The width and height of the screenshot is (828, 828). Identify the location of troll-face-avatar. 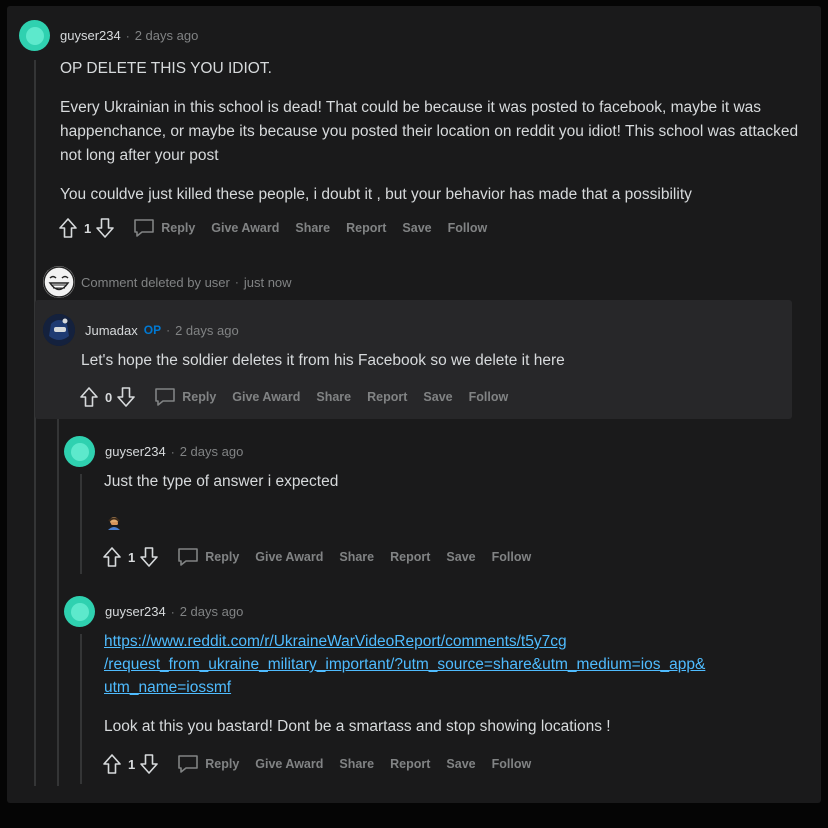
(59, 282).